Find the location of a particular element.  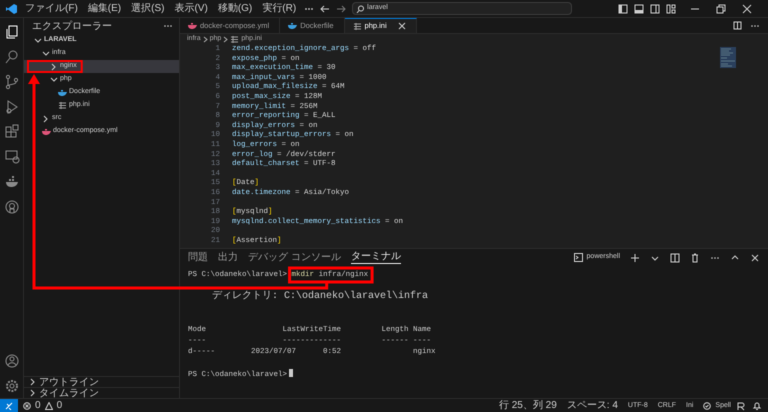

menu-item: 実行(R) is located at coordinates (279, 8).